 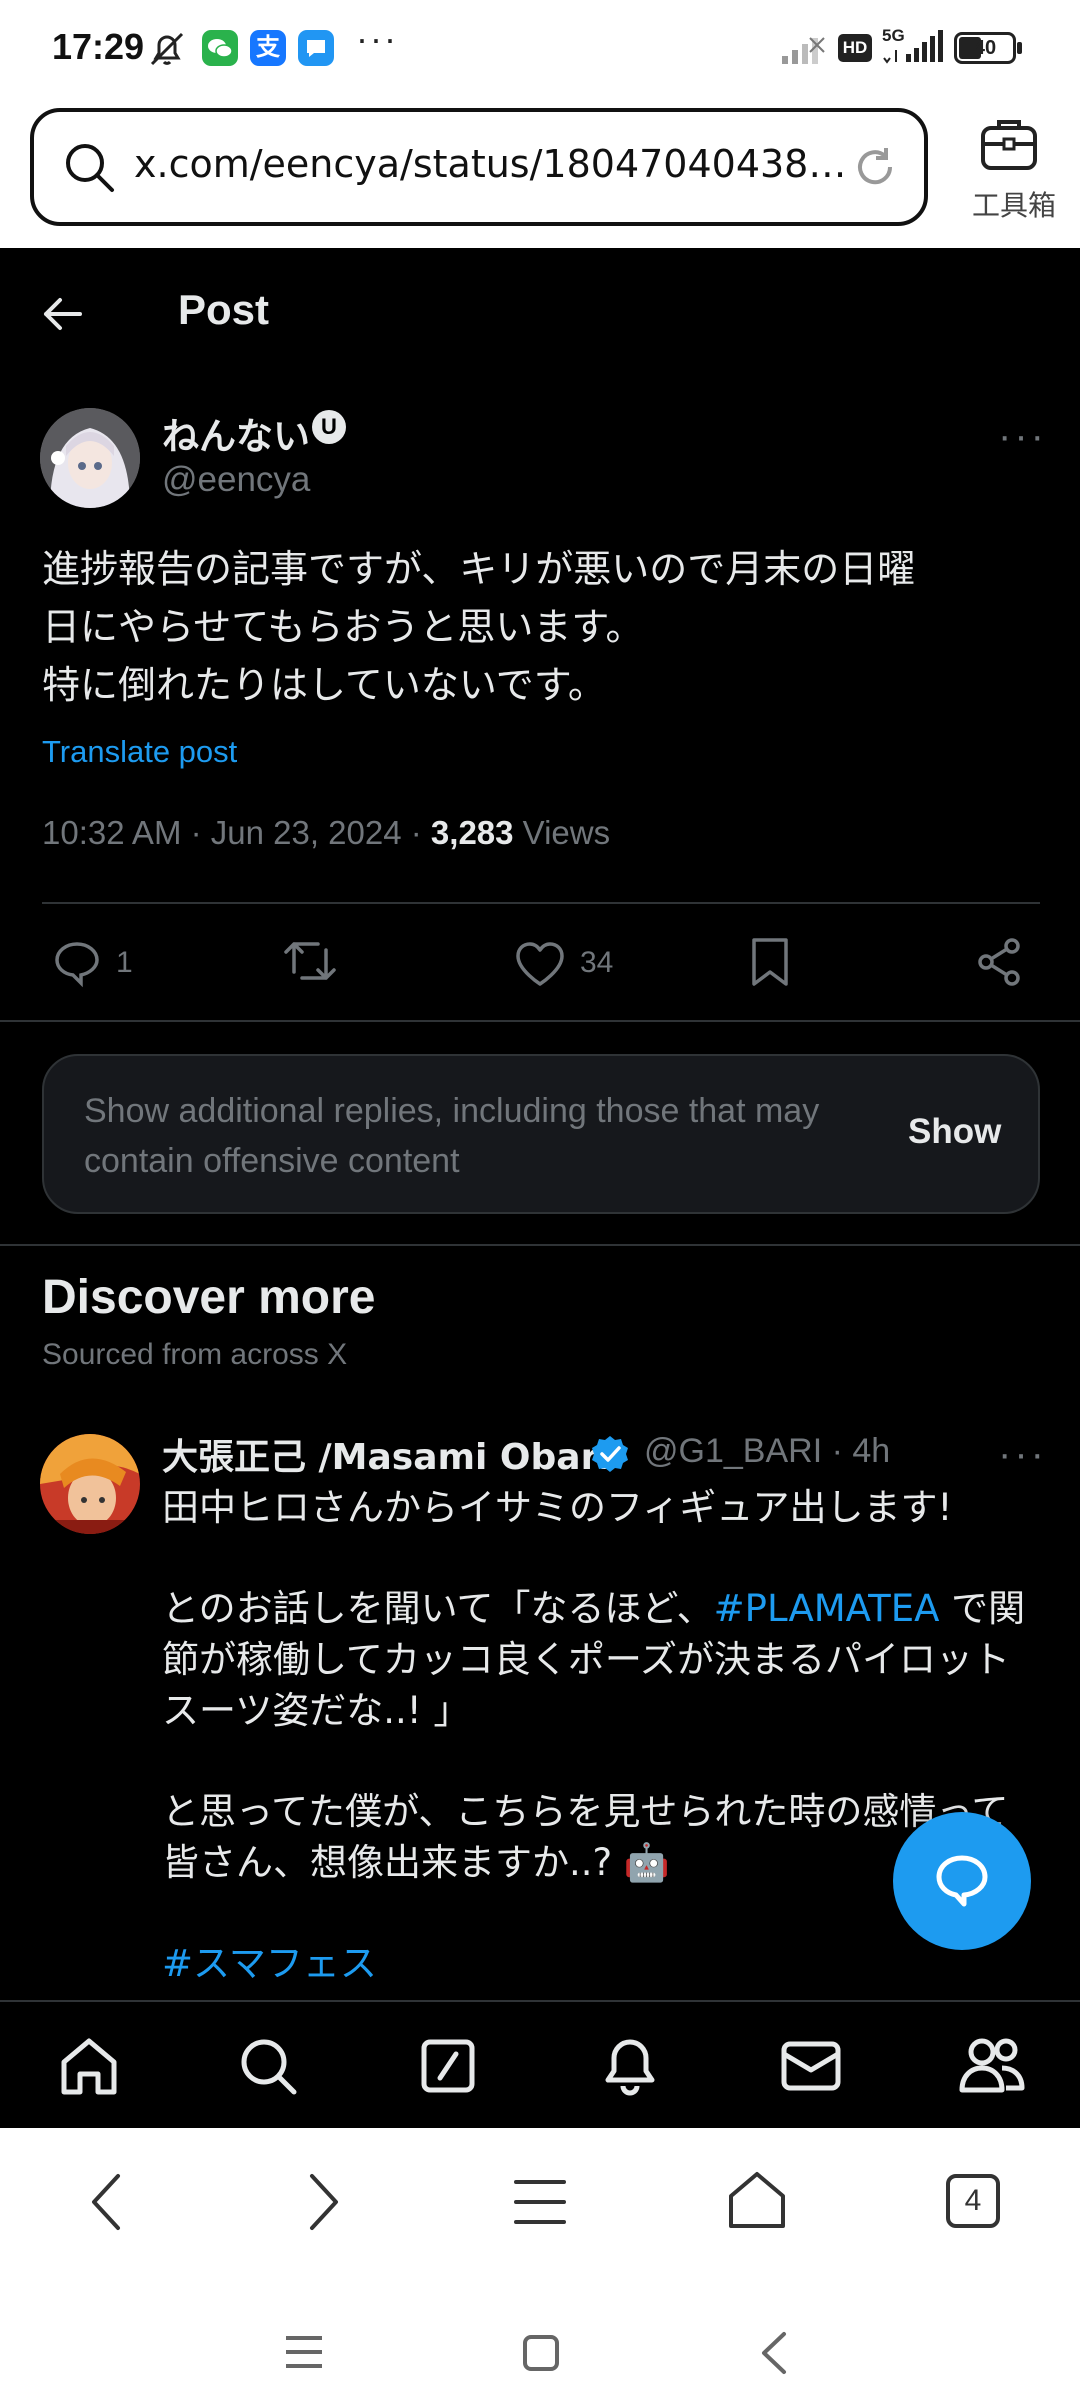 I want to click on tweet2-line: 節が稼働してカッコ良くポーズが決まるパイロット, so click(x=586, y=1659).